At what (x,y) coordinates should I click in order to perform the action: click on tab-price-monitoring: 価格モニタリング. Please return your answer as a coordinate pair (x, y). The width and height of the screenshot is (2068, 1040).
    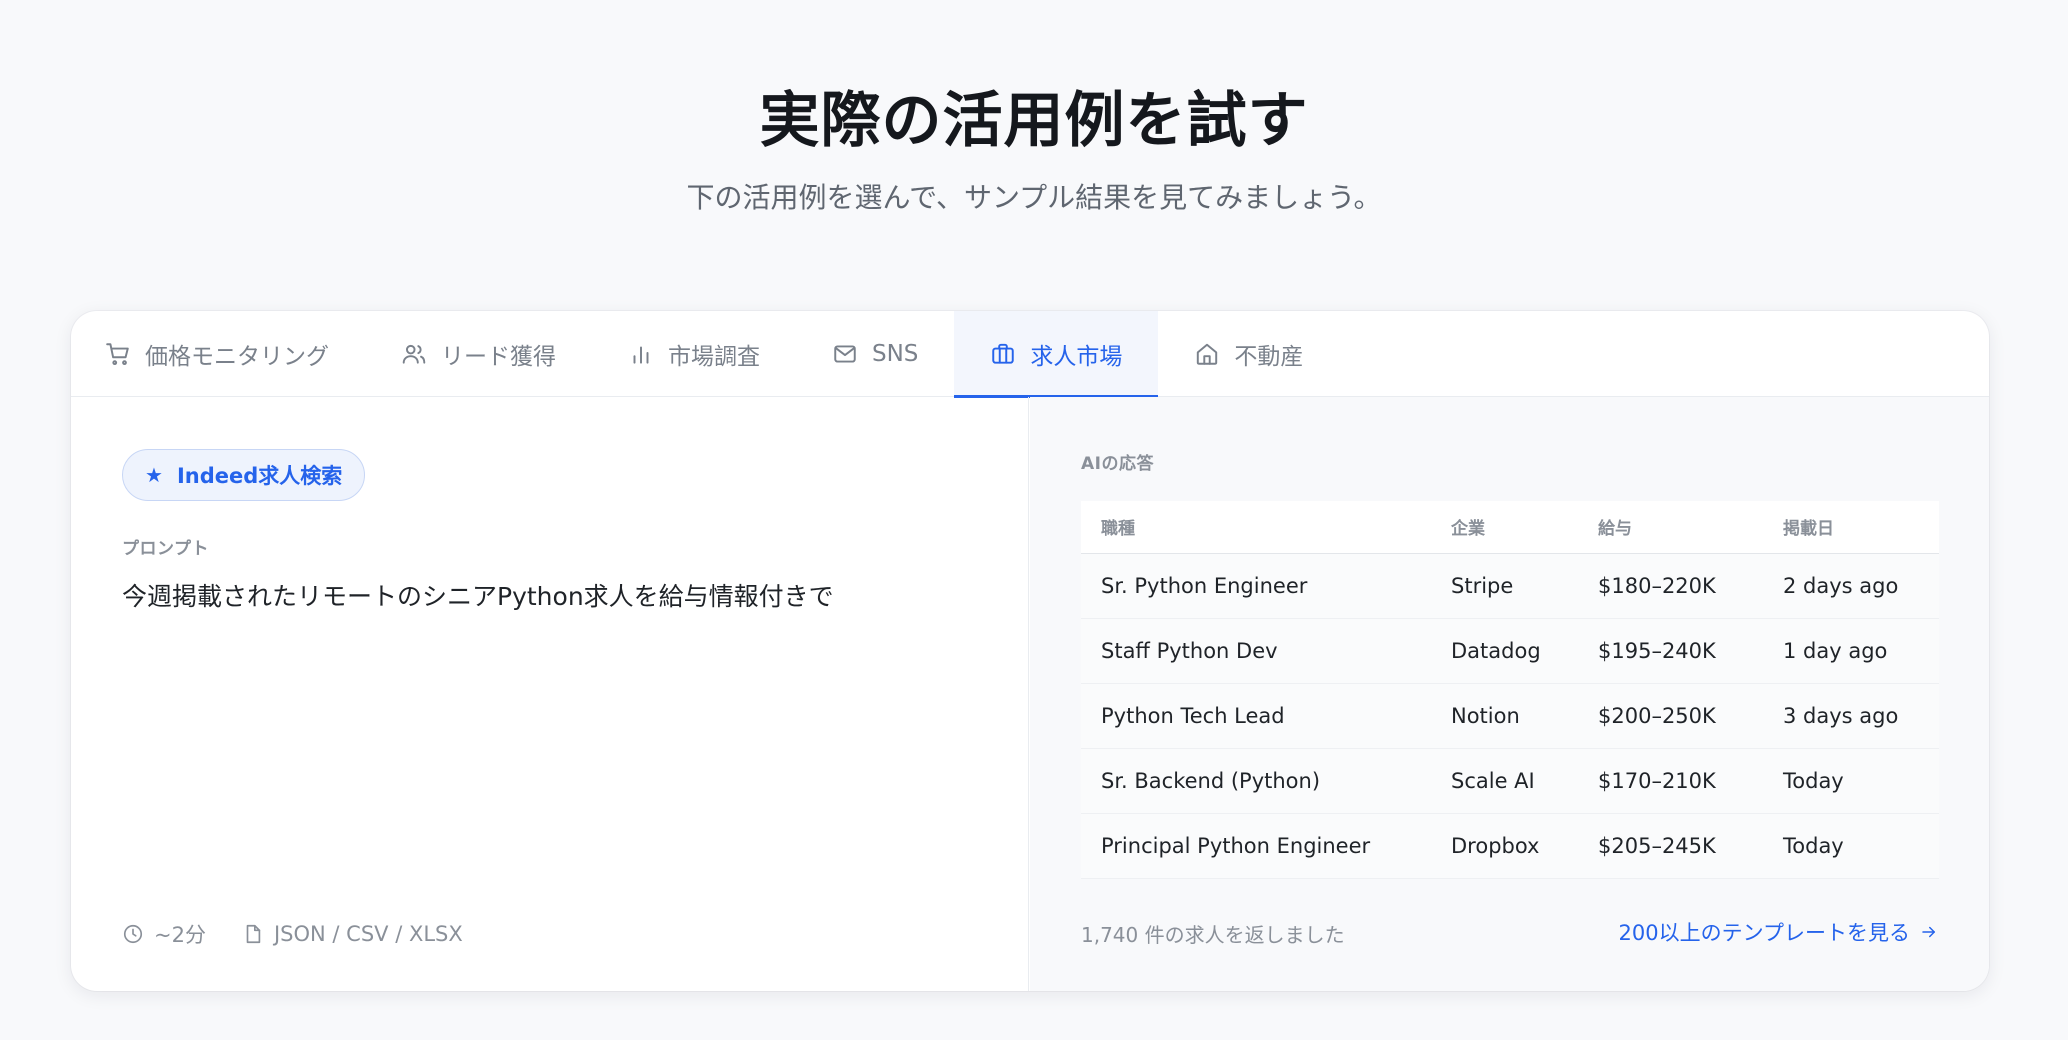
    Looking at the image, I should click on (235, 354).